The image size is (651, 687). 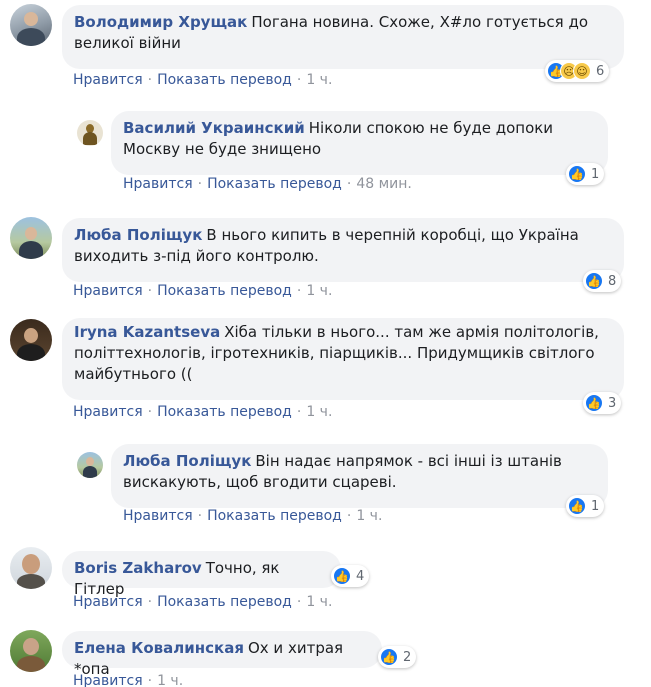 I want to click on reactions-badge: 👍 ☹ ☺ 6, so click(x=577, y=71).